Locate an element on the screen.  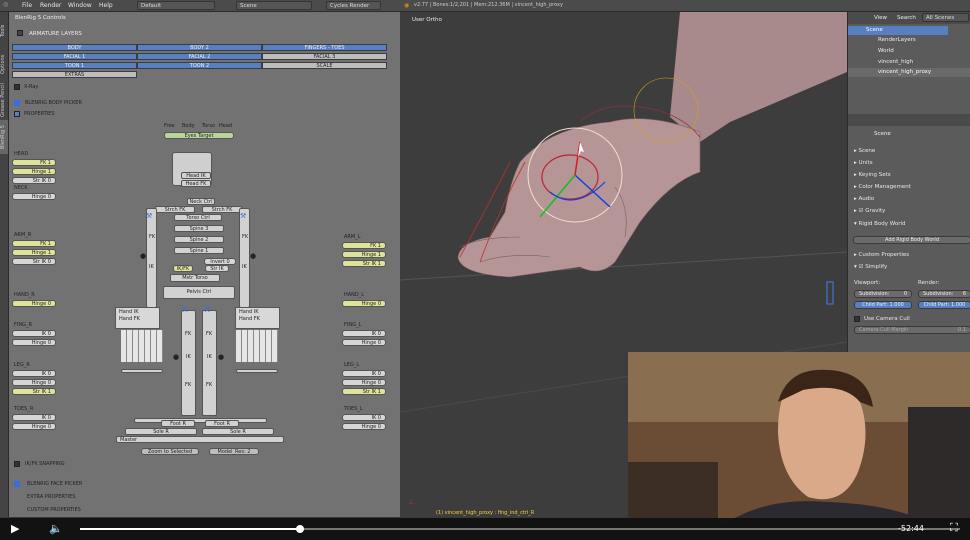
sole-right-button: Sole R is located at coordinates (161, 431).